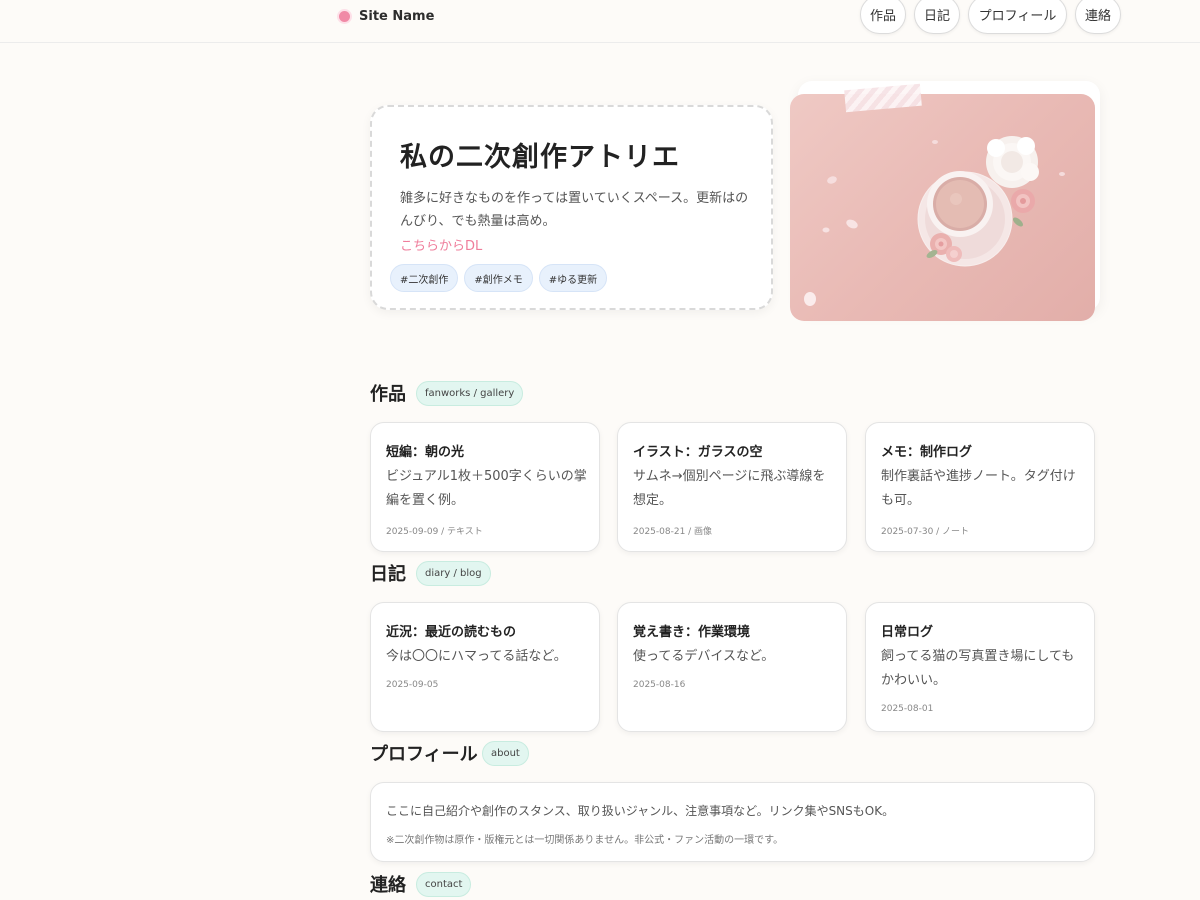 The height and width of the screenshot is (900, 1200). Describe the element at coordinates (388, 574) in the screenshot. I see `diary-section-title: 日記` at that location.